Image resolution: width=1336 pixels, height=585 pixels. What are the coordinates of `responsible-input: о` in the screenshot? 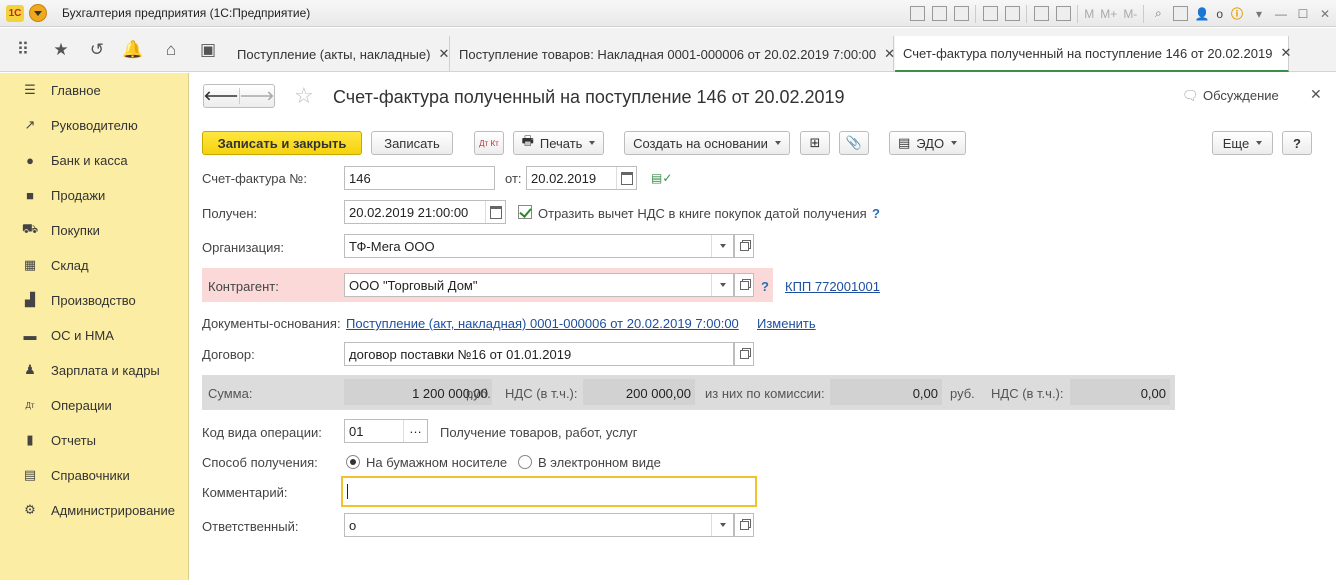 It's located at (539, 525).